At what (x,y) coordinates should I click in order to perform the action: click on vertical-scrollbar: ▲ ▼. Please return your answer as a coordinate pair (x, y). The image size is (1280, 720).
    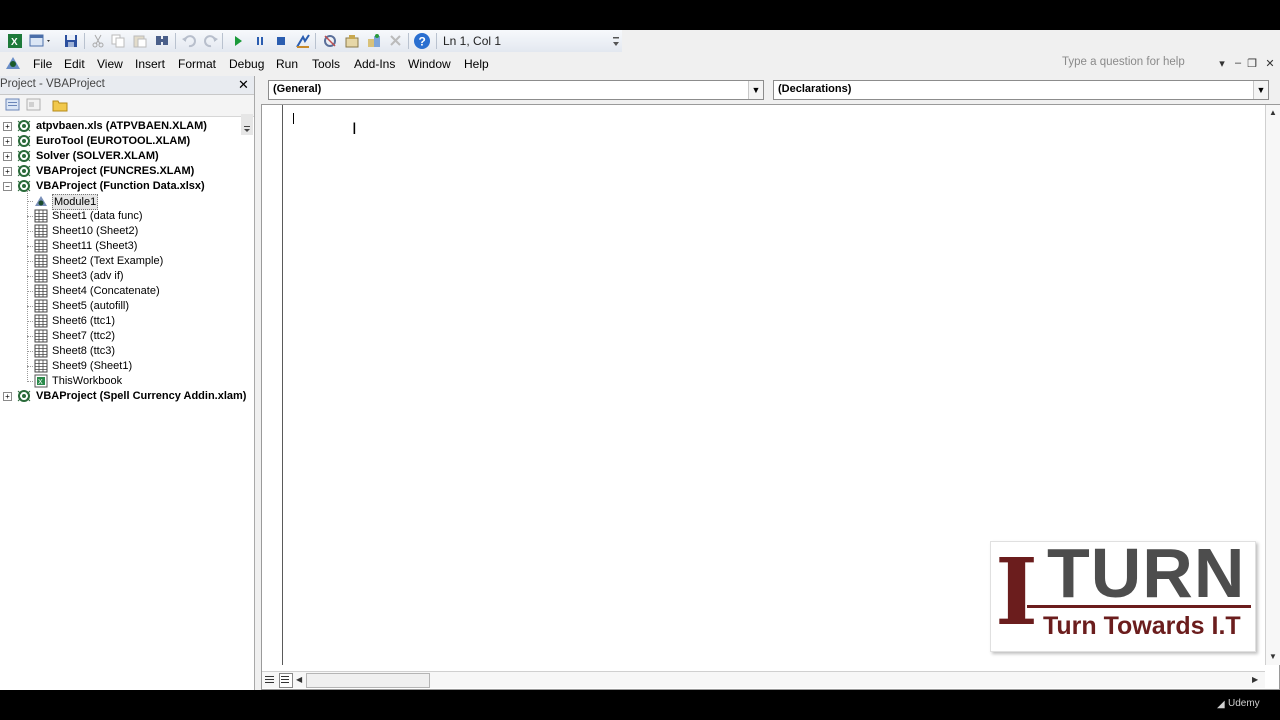
    Looking at the image, I should click on (1272, 385).